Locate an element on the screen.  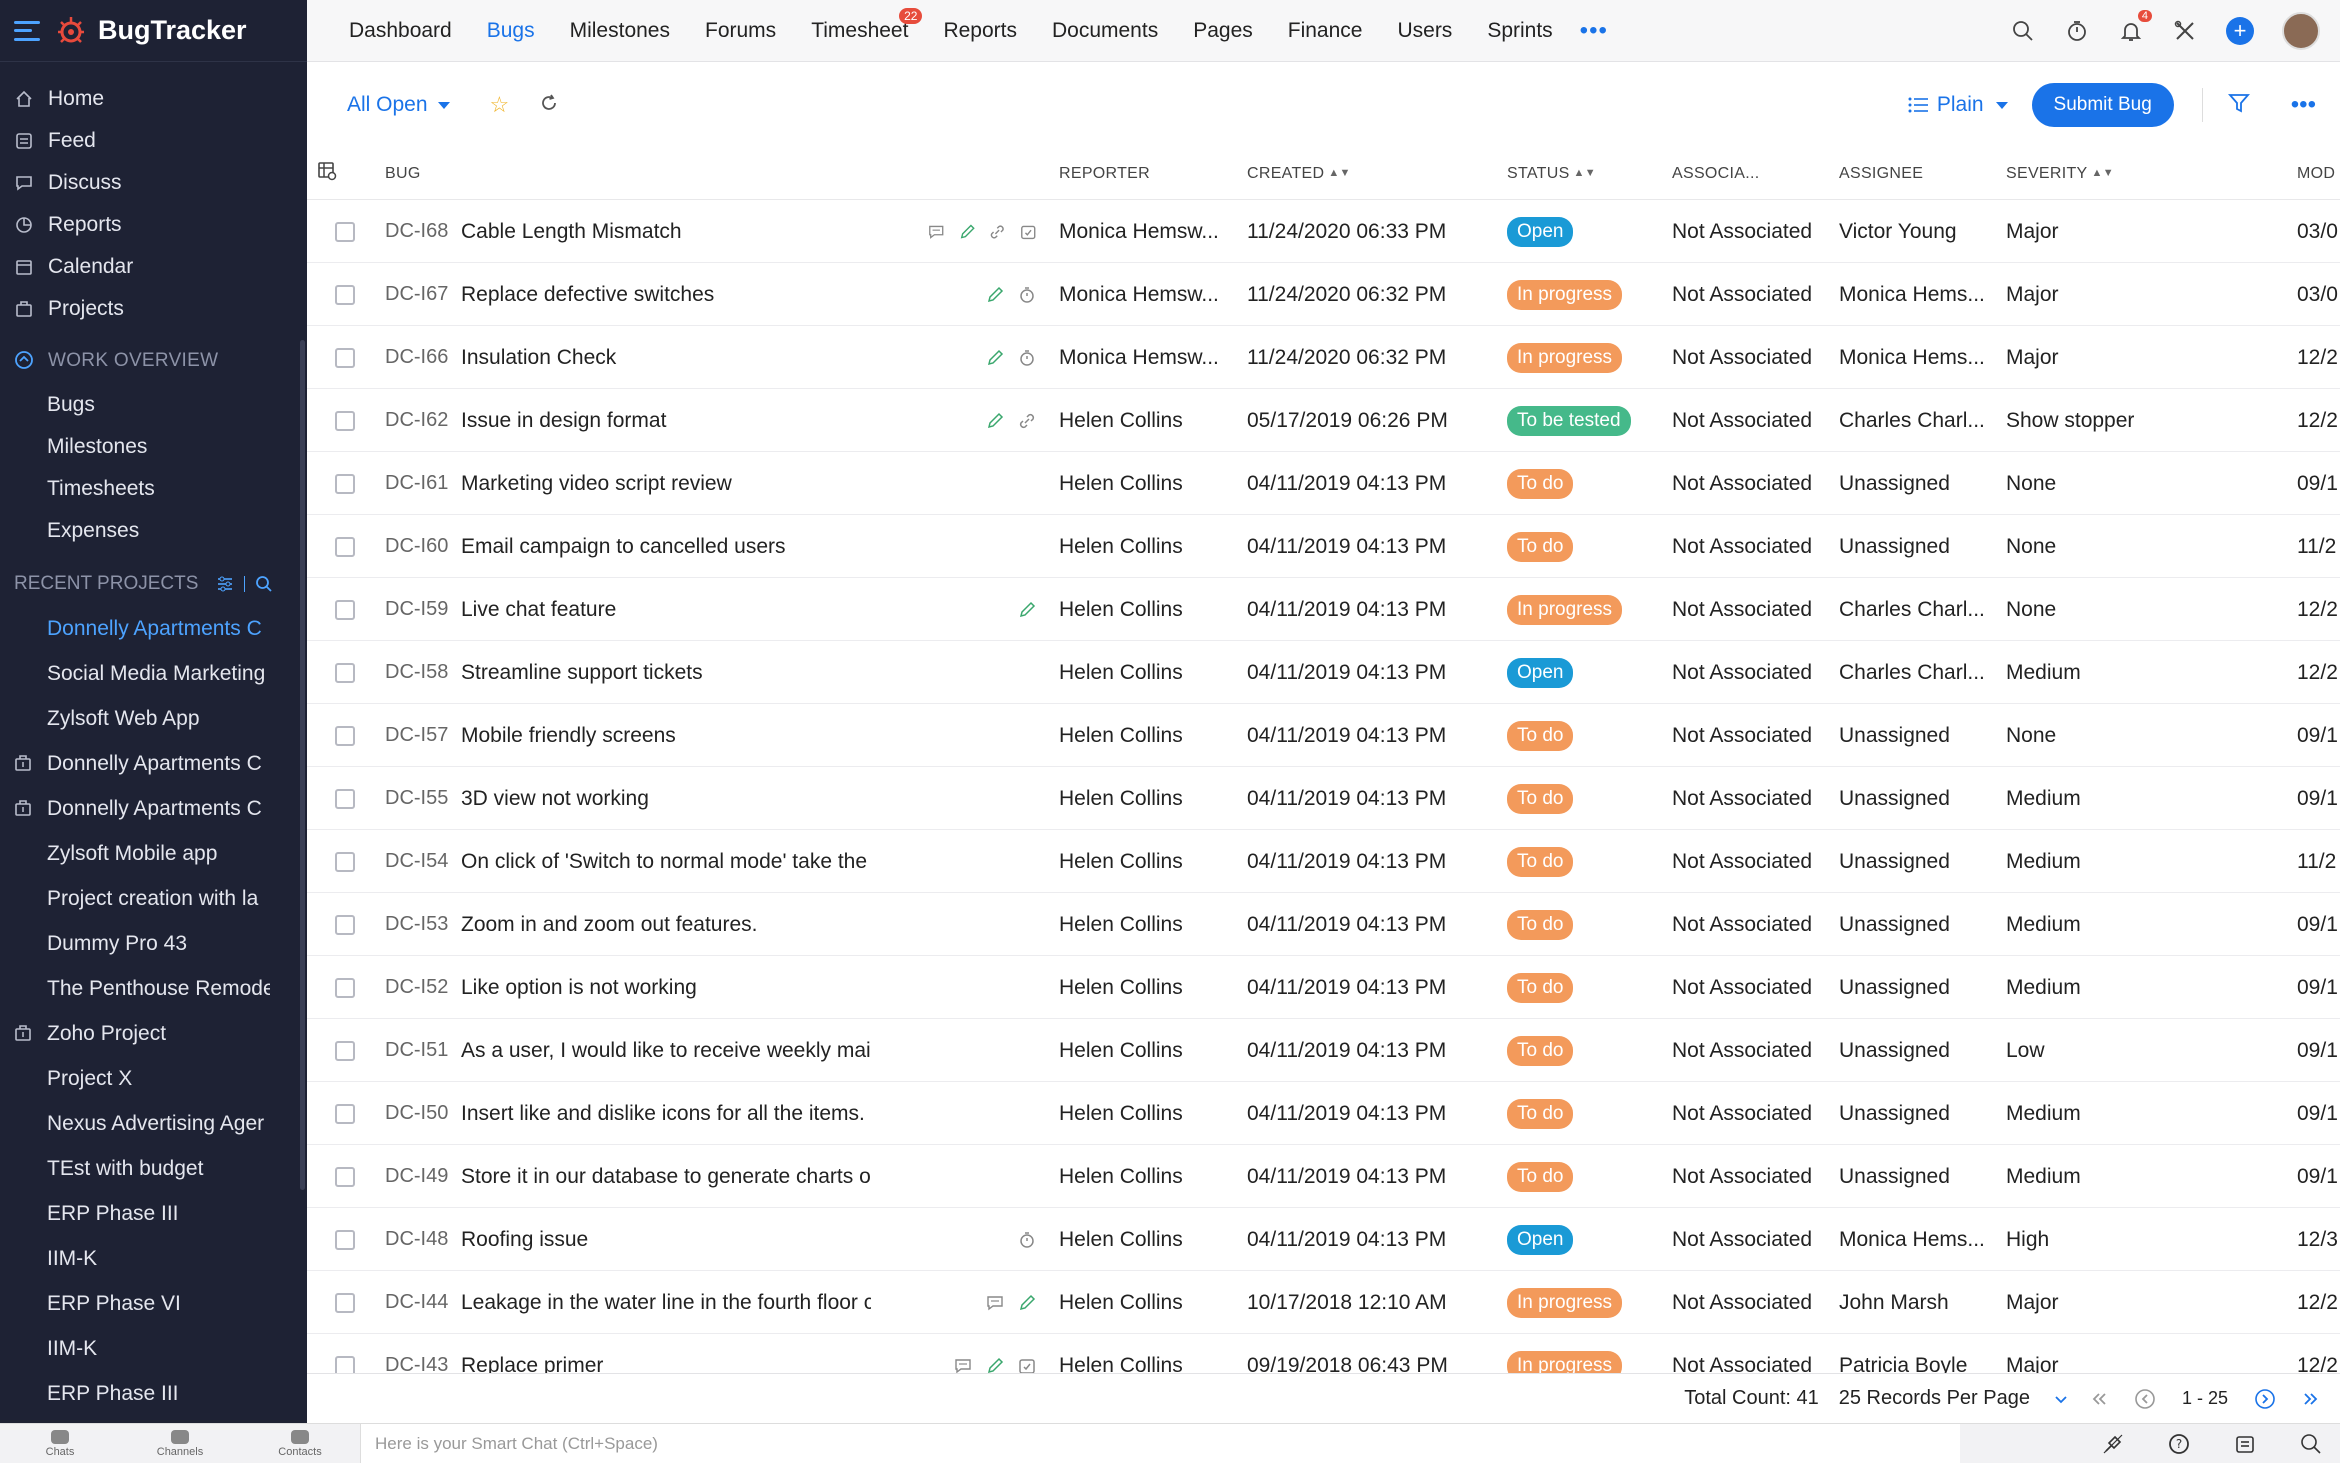
tab-timesheet: Timesheet 22 is located at coordinates (867, 31).